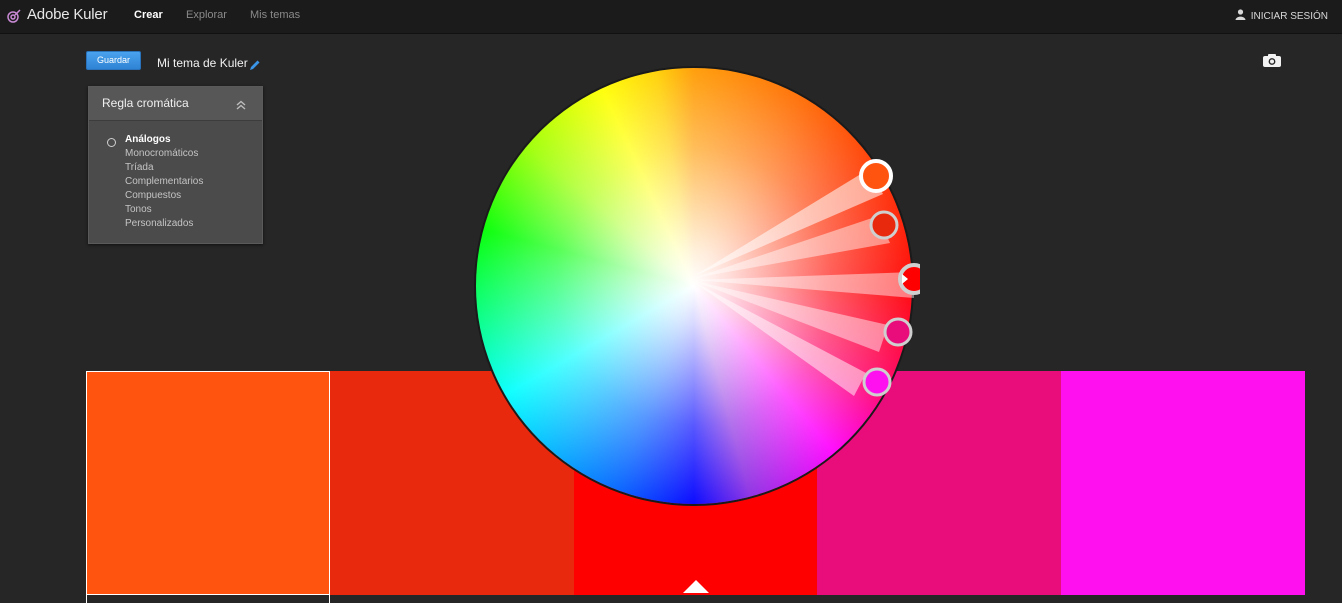 The height and width of the screenshot is (603, 1342). I want to click on pencil-icon, so click(255, 64).